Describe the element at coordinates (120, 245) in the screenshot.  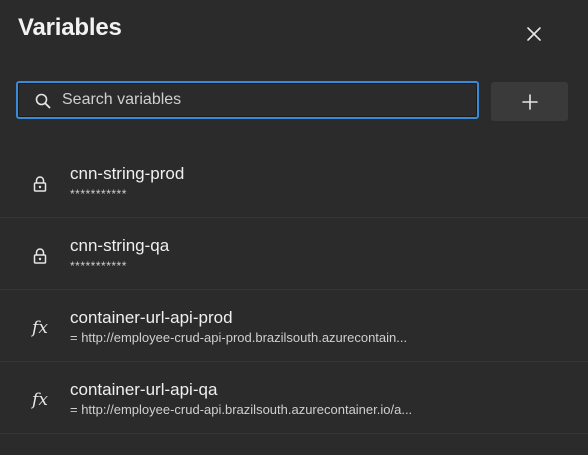
I see `variable-name: cnn-string-qa` at that location.